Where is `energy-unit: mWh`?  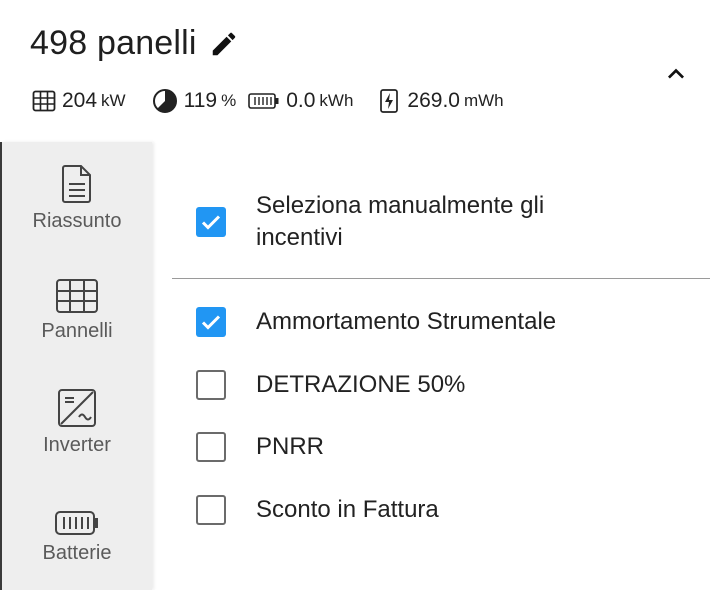
energy-unit: mWh is located at coordinates (483, 100).